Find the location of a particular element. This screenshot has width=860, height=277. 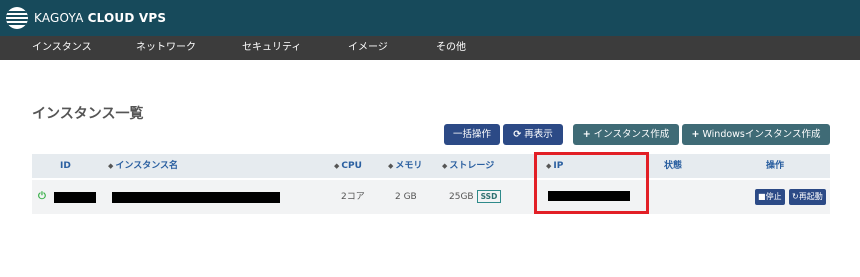

page-title: インスタンス一覧 is located at coordinates (88, 114).